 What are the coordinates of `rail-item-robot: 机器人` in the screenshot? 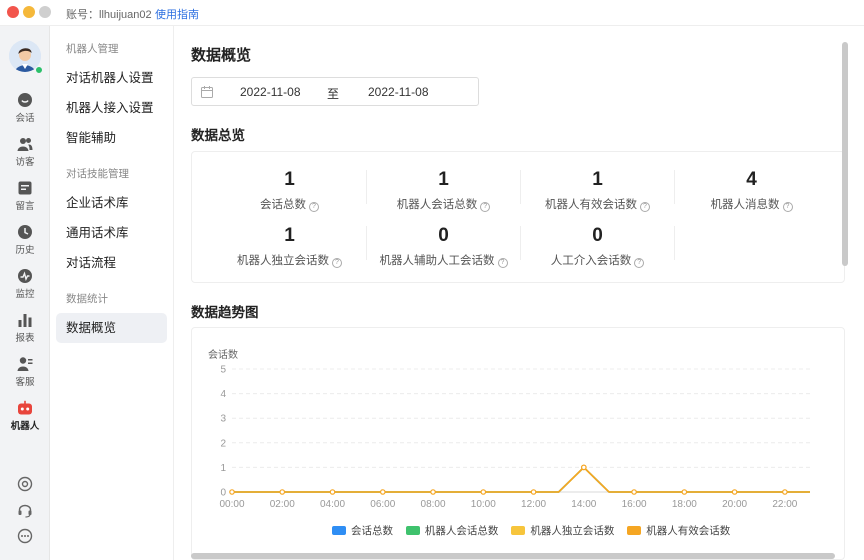 It's located at (25, 416).